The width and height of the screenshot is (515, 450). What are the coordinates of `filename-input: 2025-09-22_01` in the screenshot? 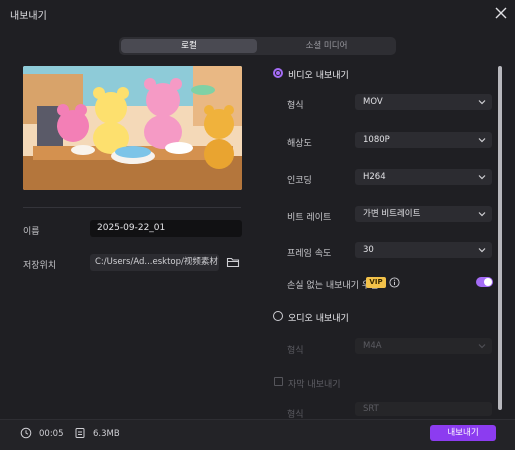 It's located at (166, 228).